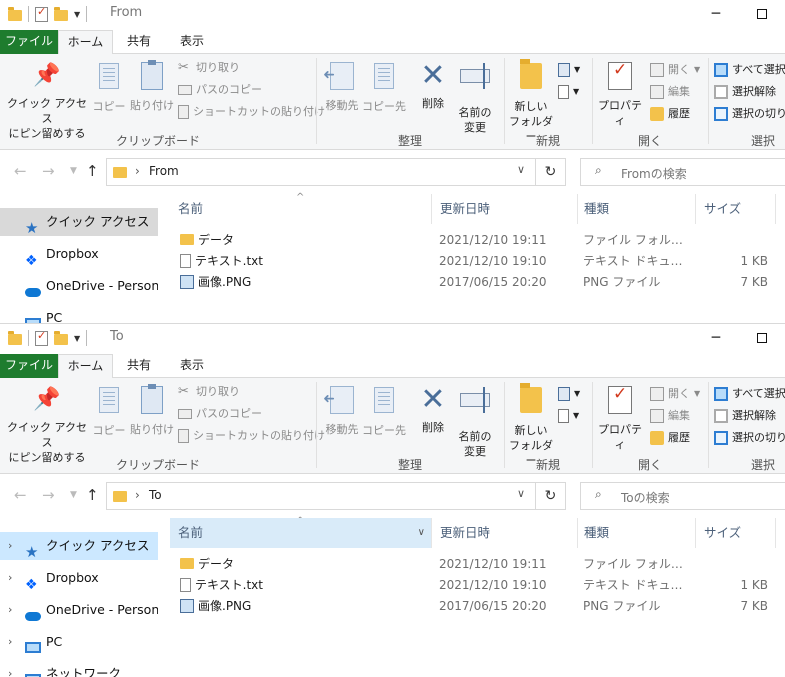  What do you see at coordinates (421, 533) in the screenshot?
I see `column-filter-chevron-down-icon: ∨` at bounding box center [421, 533].